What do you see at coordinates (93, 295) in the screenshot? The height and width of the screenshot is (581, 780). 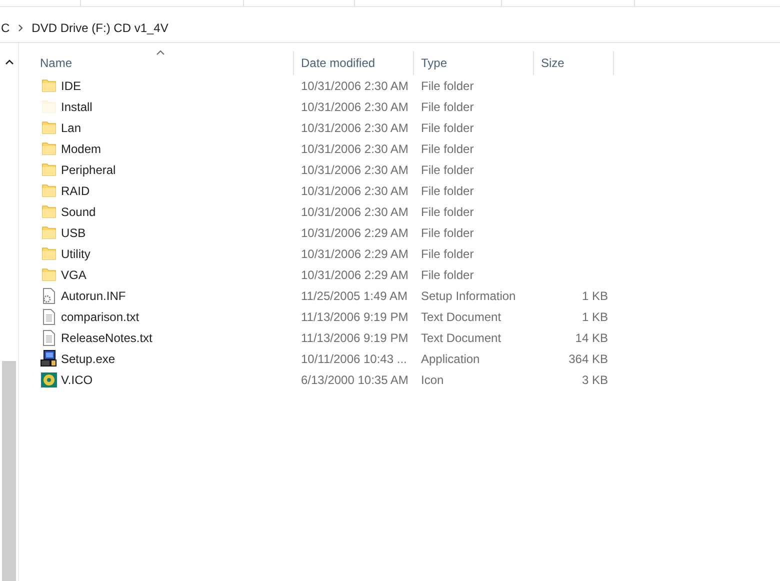 I see `file-name: Autorun.INF` at bounding box center [93, 295].